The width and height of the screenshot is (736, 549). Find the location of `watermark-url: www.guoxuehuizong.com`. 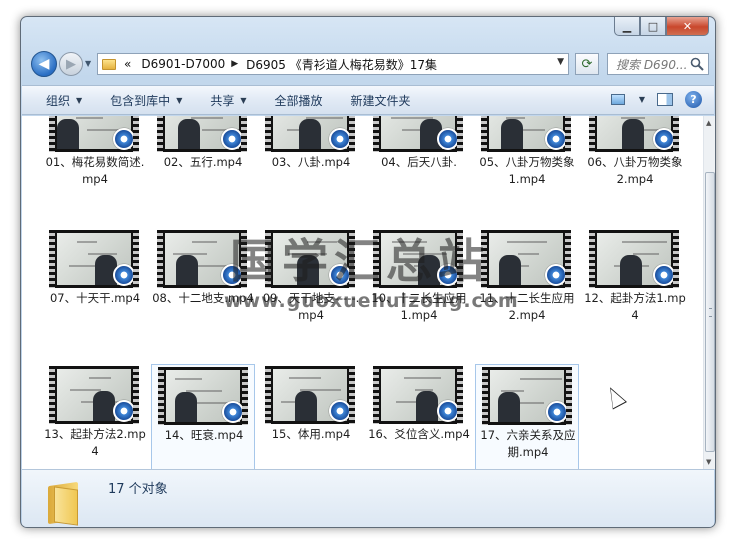

watermark-url: www.guoxuehuizong.com is located at coordinates (371, 301).